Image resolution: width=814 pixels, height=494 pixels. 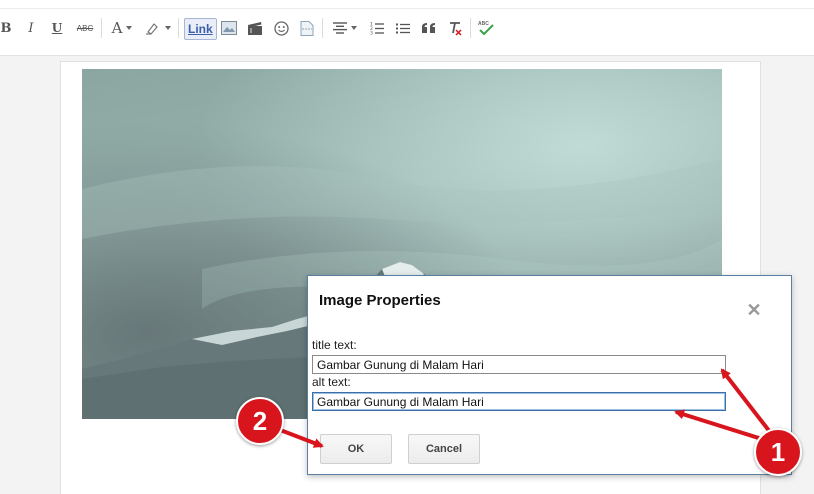 I want to click on video-icon, so click(x=255, y=28).